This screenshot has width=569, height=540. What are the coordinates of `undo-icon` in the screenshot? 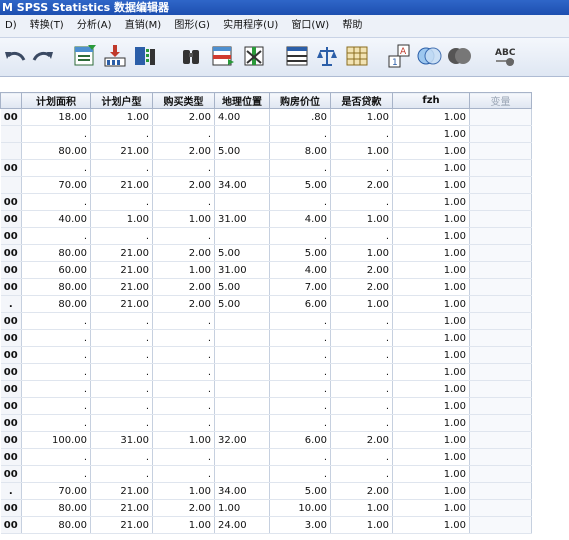 It's located at (15, 56).